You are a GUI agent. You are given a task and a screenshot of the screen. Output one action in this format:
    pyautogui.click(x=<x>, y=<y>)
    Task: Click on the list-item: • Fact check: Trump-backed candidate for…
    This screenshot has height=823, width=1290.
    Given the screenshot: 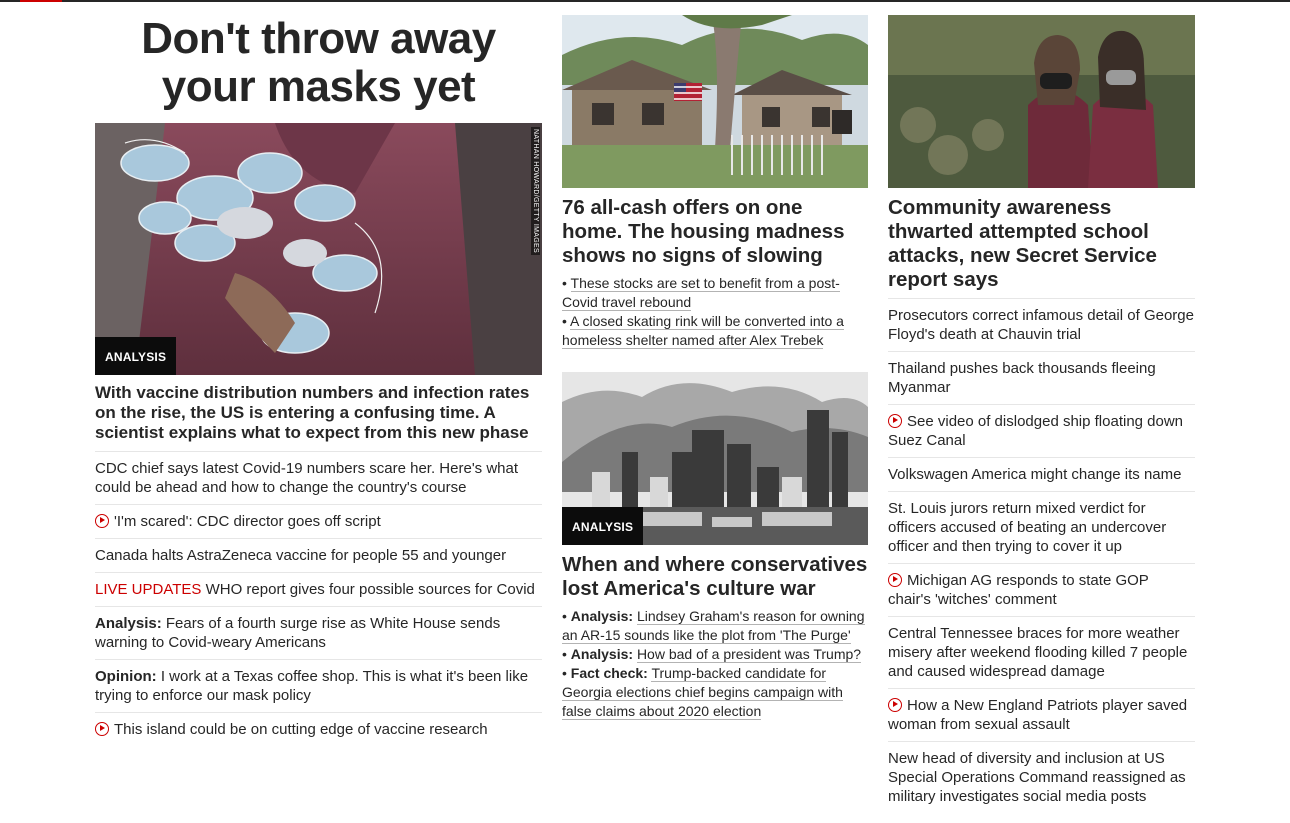 What is the action you would take?
    pyautogui.click(x=715, y=692)
    